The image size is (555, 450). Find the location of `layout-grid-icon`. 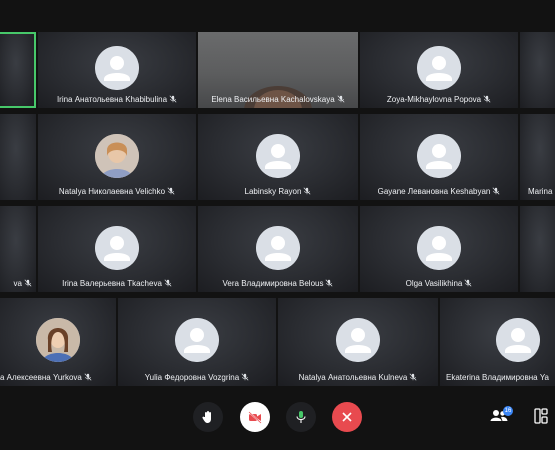

layout-grid-icon is located at coordinates (541, 416).